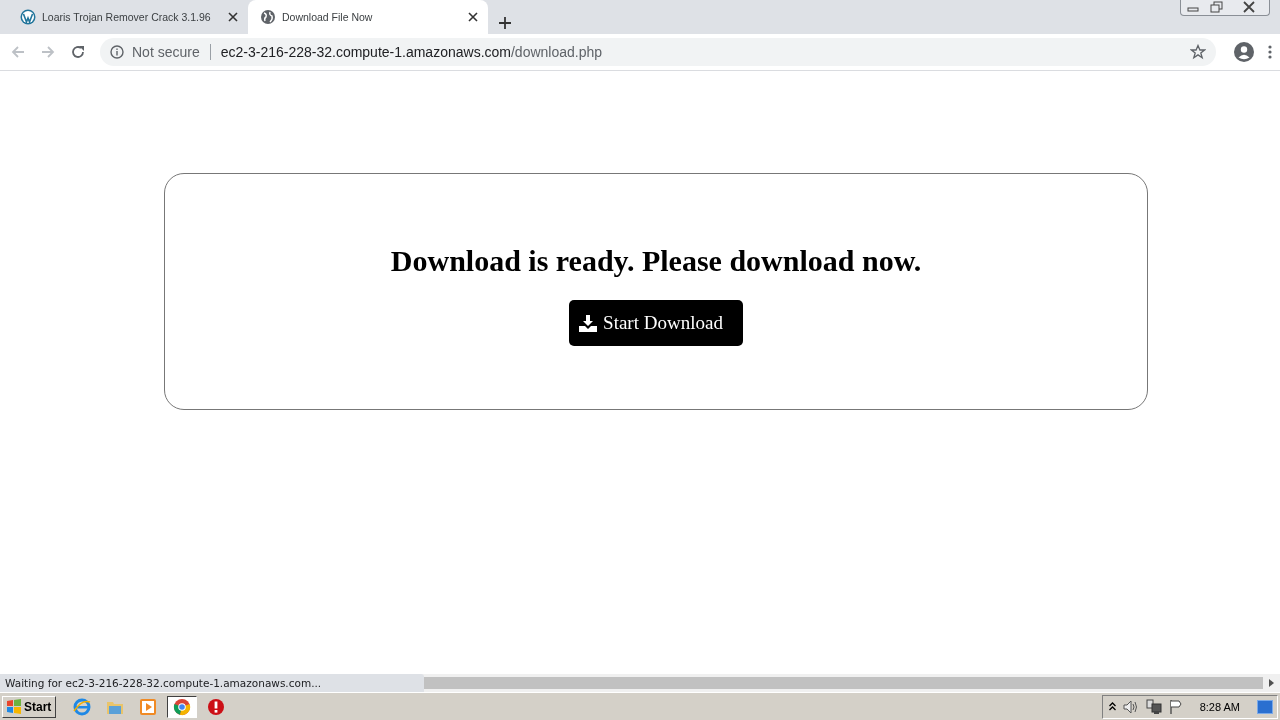  I want to click on start-button: Start, so click(29, 706).